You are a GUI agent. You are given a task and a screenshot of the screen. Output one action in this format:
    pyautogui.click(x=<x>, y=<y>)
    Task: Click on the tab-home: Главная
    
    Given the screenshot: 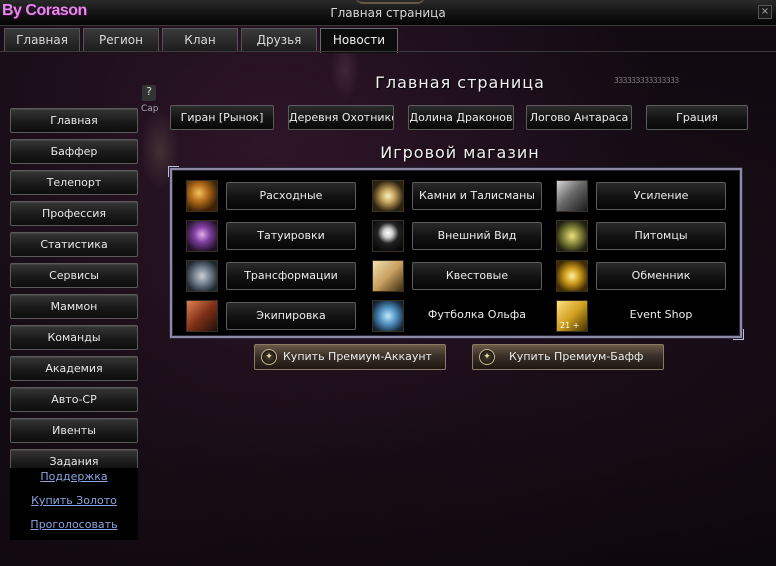 What is the action you would take?
    pyautogui.click(x=42, y=40)
    